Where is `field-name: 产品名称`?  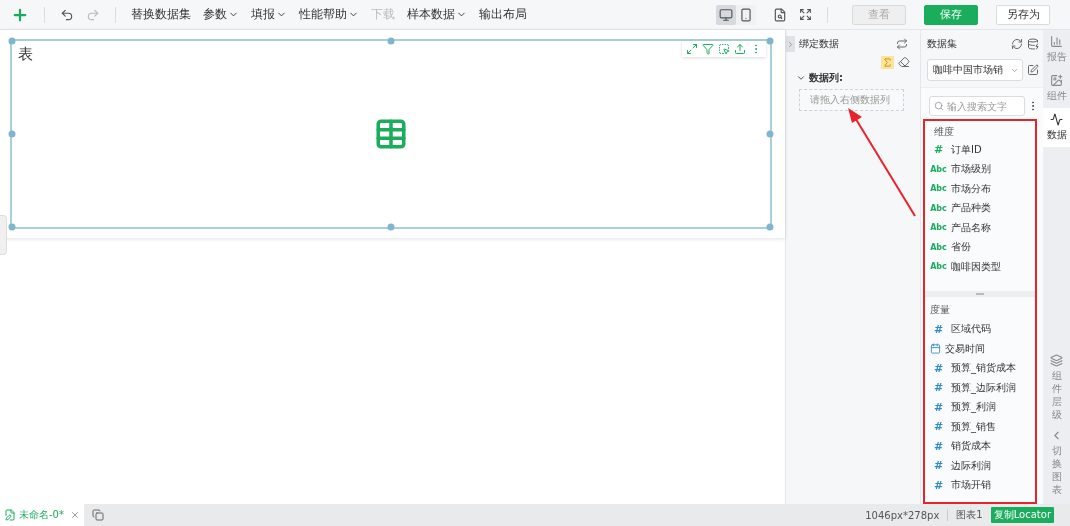 field-name: 产品名称 is located at coordinates (971, 227).